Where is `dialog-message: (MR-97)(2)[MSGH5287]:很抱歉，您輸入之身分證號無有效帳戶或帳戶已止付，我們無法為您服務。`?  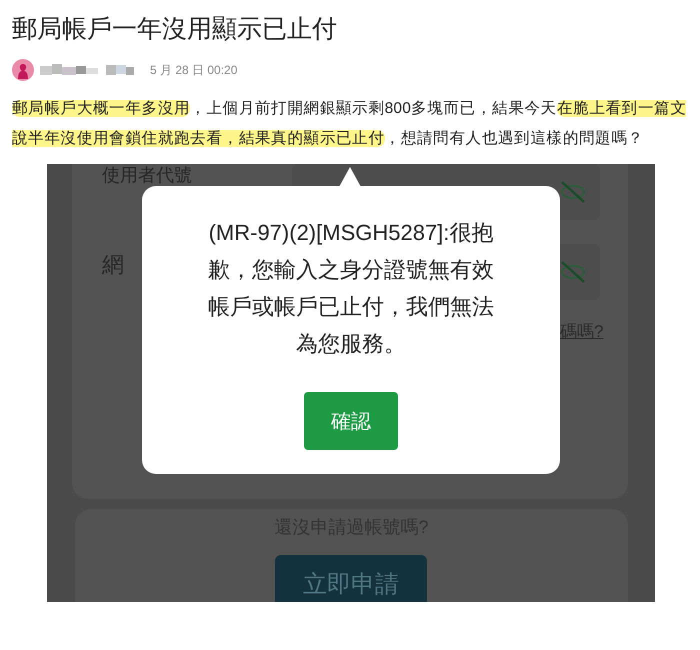 dialog-message: (MR-97)(2)[MSGH5287]:很抱歉，您輸入之身分證號無有效帳戶或帳戶已止付，我們無法為您服務。 is located at coordinates (351, 288).